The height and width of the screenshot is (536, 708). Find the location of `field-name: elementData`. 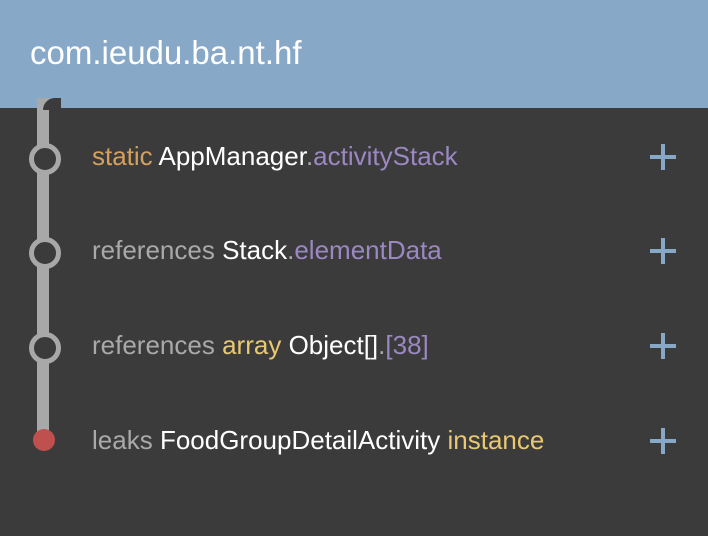

field-name: elementData is located at coordinates (368, 250).